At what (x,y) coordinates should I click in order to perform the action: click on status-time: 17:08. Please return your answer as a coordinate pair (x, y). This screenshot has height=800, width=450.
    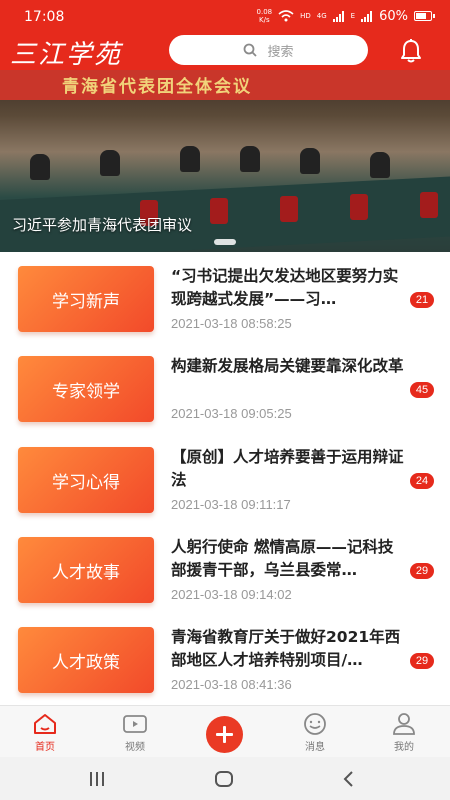
    Looking at the image, I should click on (44, 17).